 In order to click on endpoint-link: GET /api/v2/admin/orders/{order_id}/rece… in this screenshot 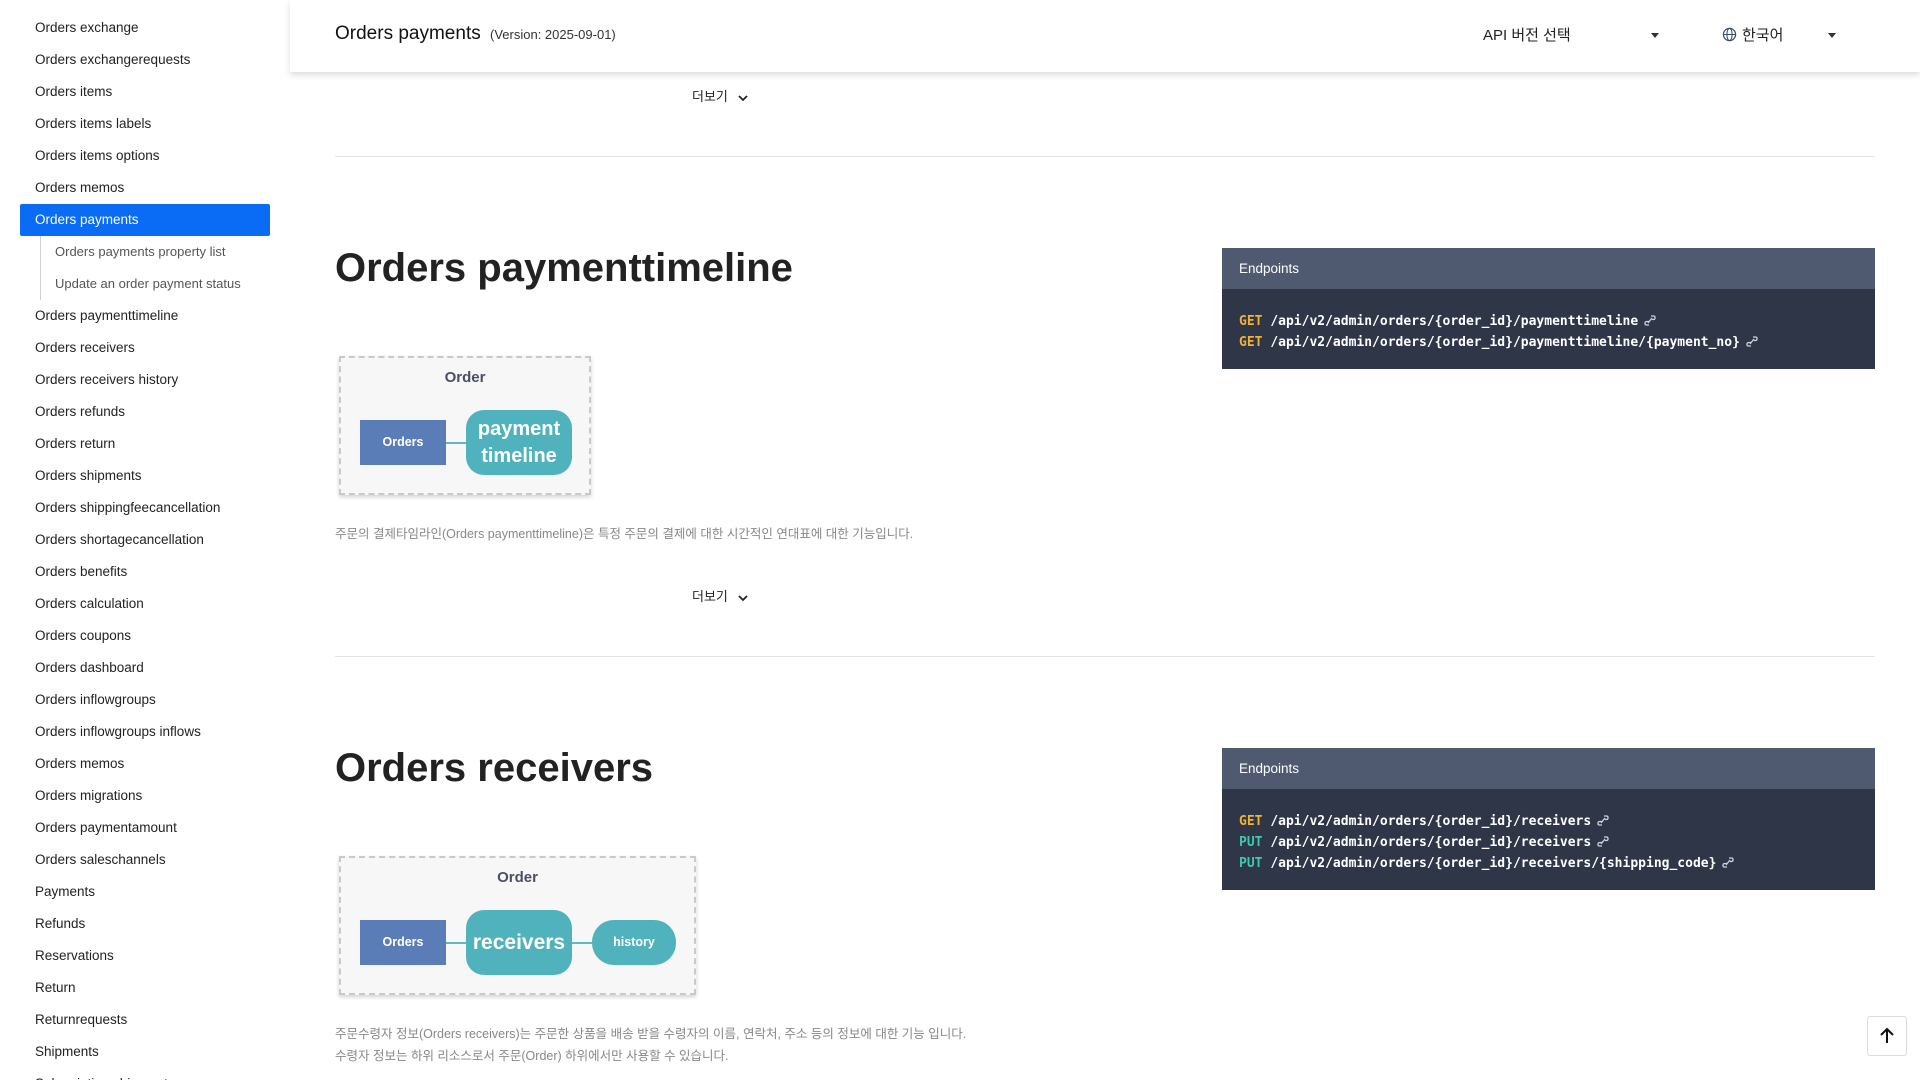, I will do `click(1548, 821)`.